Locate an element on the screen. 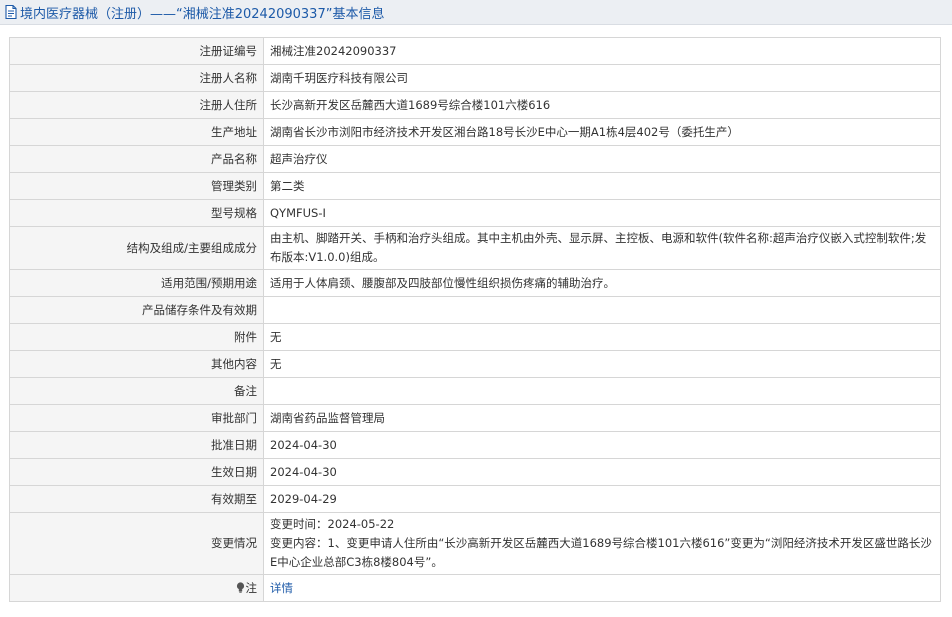 The width and height of the screenshot is (952, 617). table-row: 其他内容无 is located at coordinates (475, 364).